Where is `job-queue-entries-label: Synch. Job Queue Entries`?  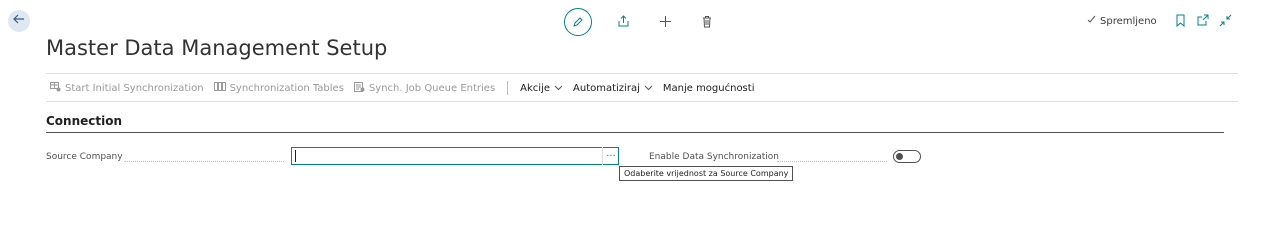
job-queue-entries-label: Synch. Job Queue Entries is located at coordinates (432, 88).